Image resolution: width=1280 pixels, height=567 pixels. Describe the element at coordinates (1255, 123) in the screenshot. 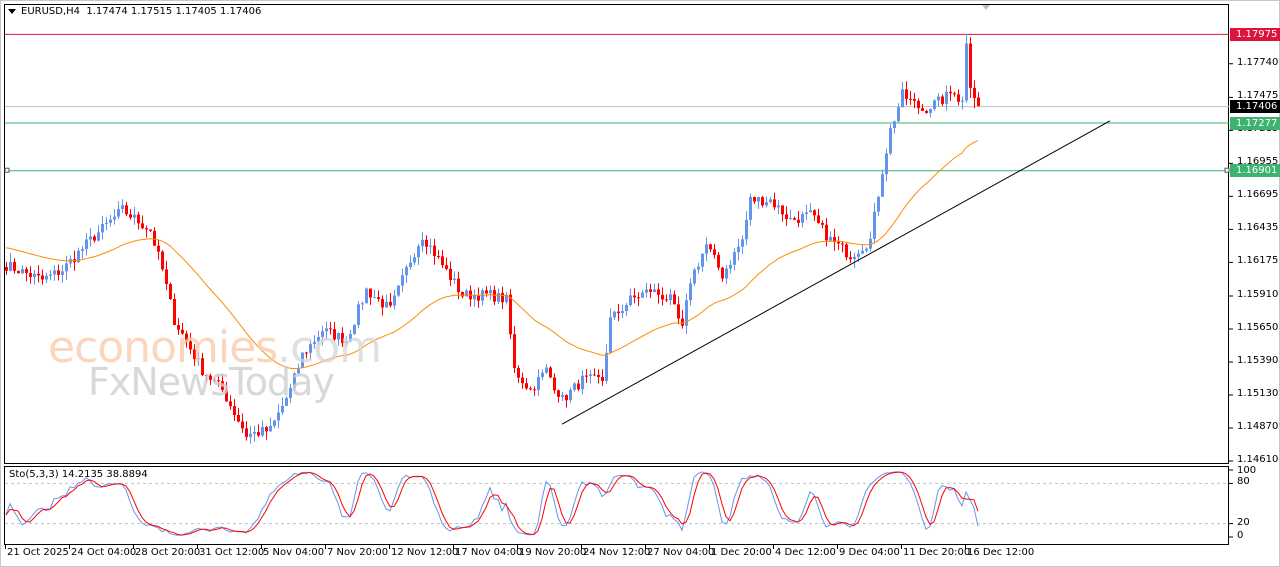

I see `price-tag: 1.17277` at that location.